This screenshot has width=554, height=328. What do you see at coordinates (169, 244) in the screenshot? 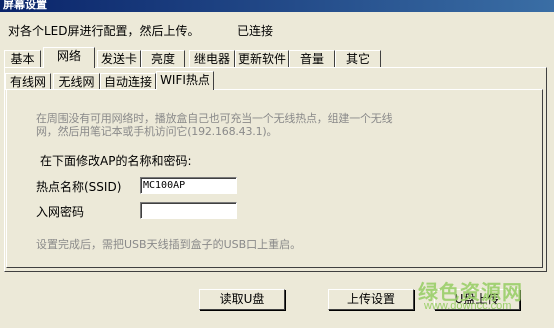
I see `restart-note: 设置完成后，需把USB天线插到盒子的USB口上重启。` at bounding box center [169, 244].